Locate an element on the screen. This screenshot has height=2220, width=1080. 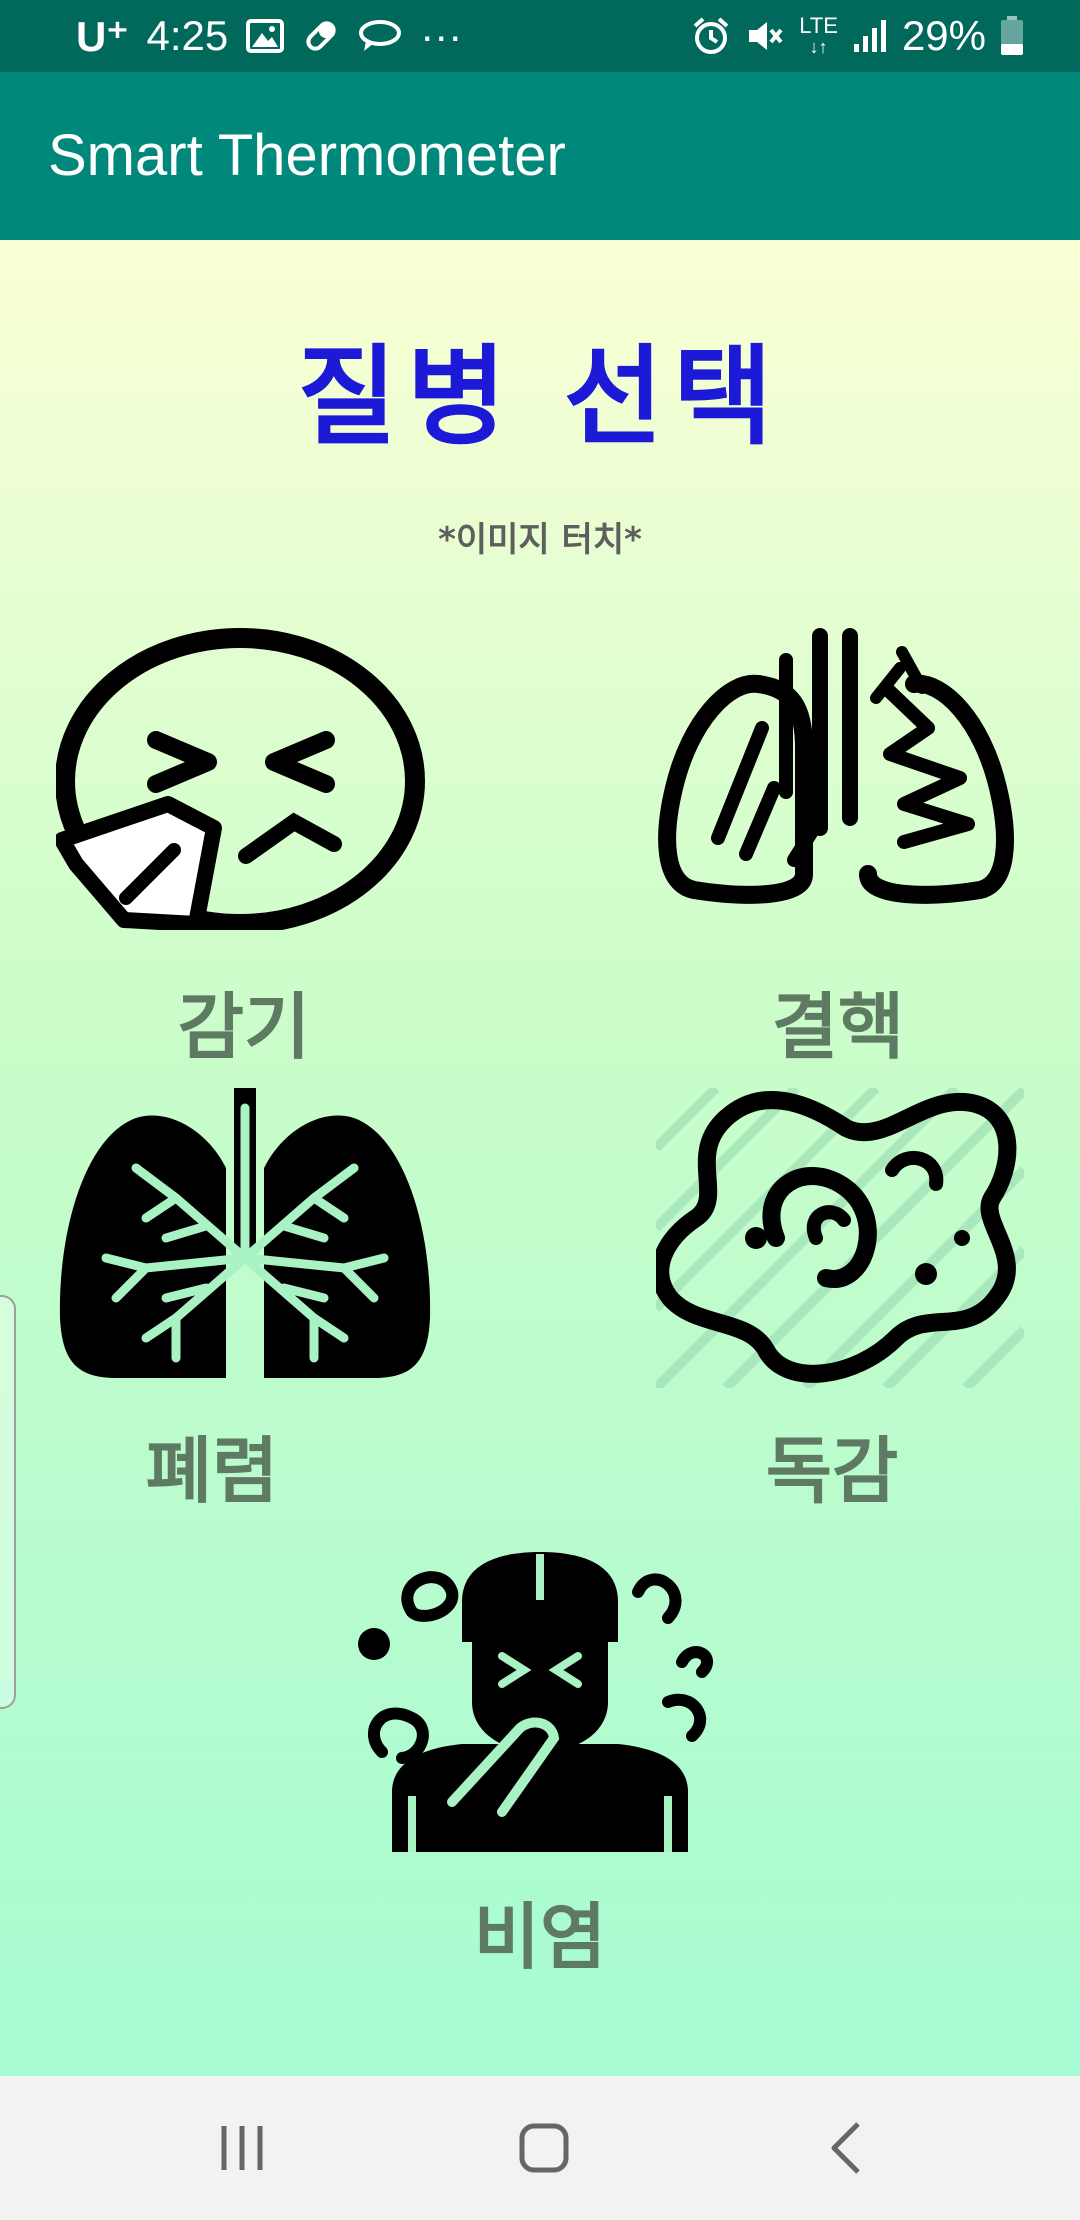
page-title: 질병 선택 is located at coordinates (540, 397).